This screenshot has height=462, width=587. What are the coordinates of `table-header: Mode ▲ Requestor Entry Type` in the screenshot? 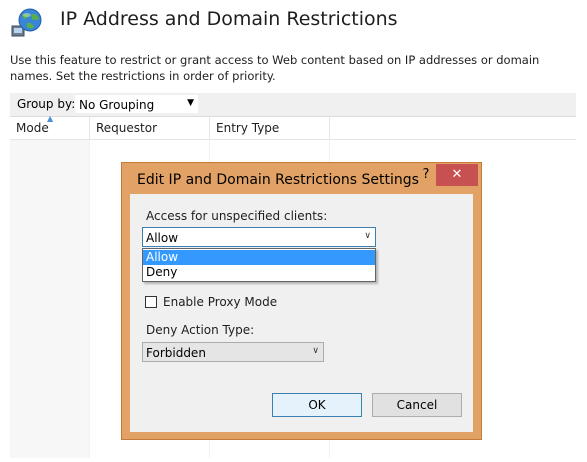 It's located at (293, 127).